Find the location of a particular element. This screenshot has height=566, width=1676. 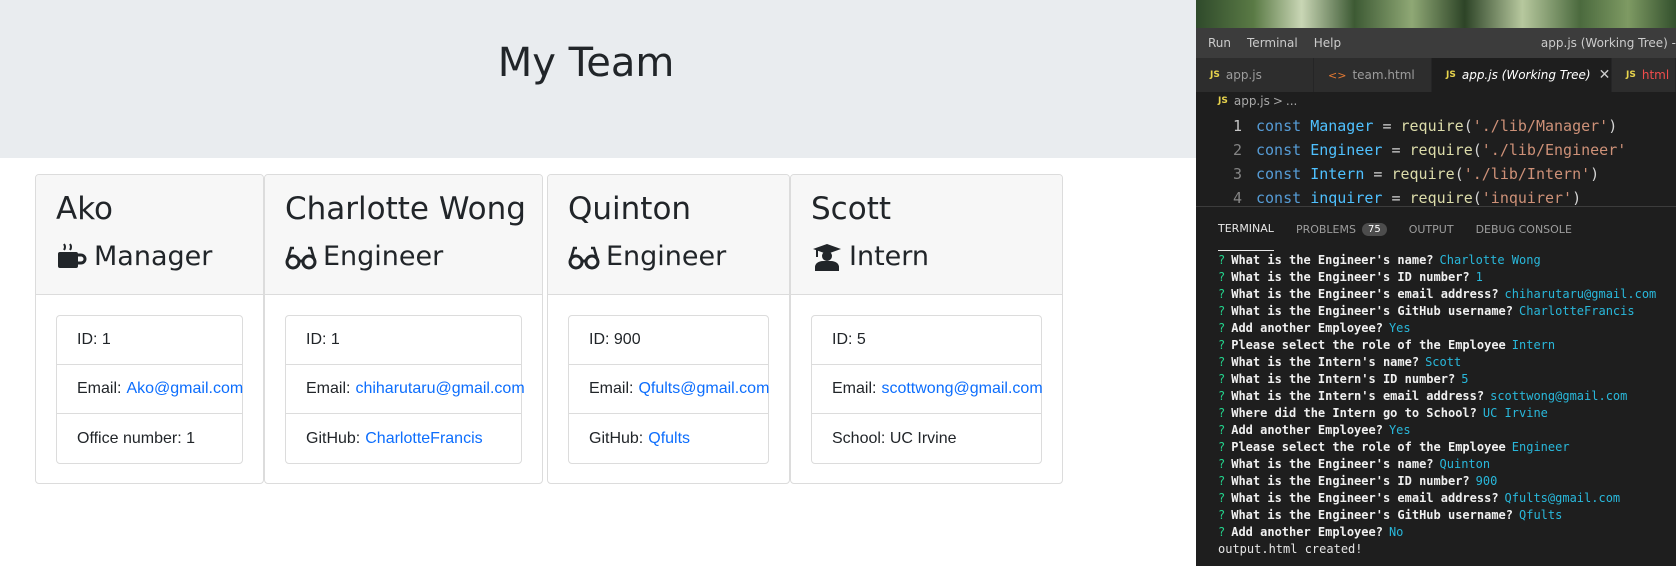

prompt-answer: 1 is located at coordinates (1479, 276).